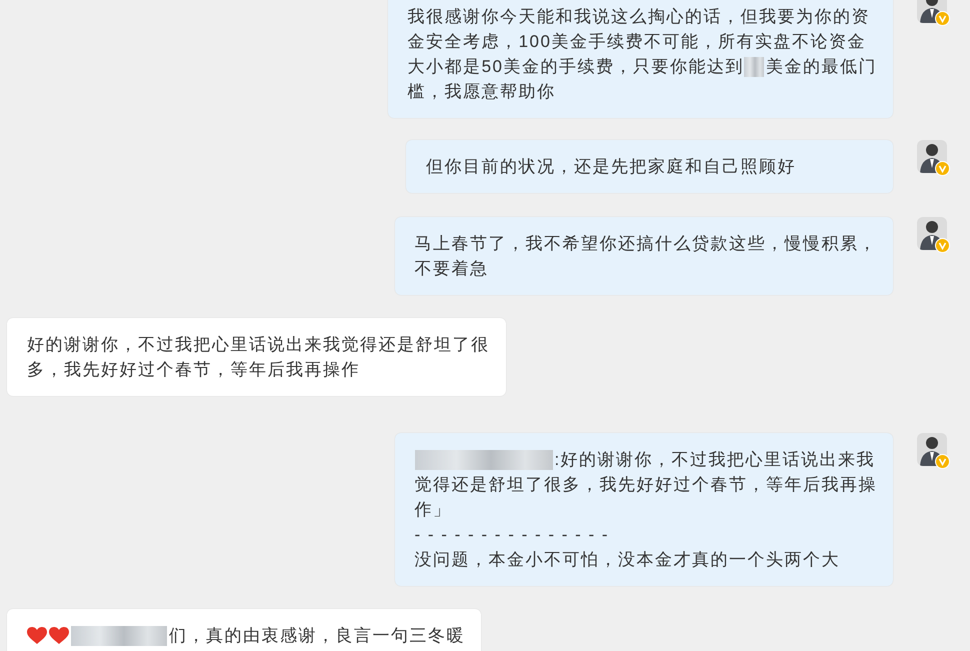  What do you see at coordinates (451, 269) in the screenshot?
I see `message-text: 不要着急` at bounding box center [451, 269].